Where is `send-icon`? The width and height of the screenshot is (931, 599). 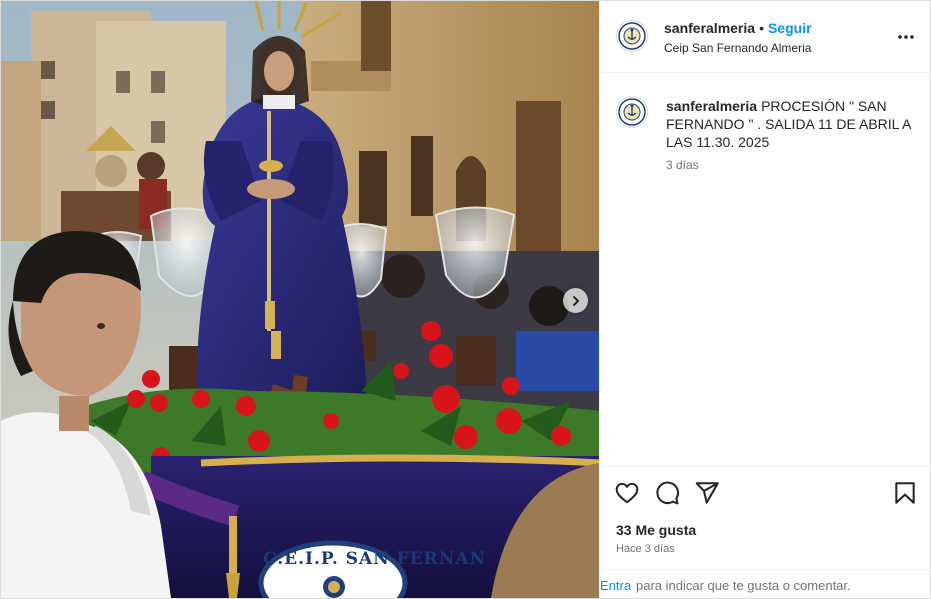
send-icon is located at coordinates (707, 493).